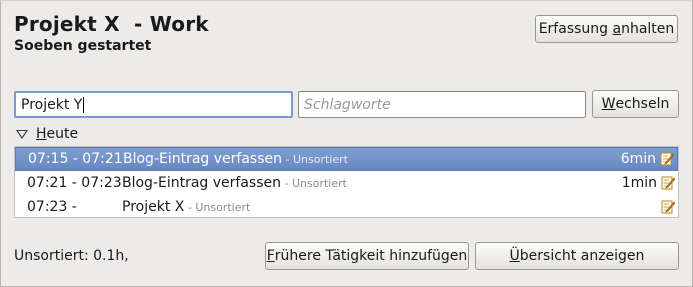  What do you see at coordinates (639, 183) in the screenshot?
I see `fact-duration: 1min` at bounding box center [639, 183].